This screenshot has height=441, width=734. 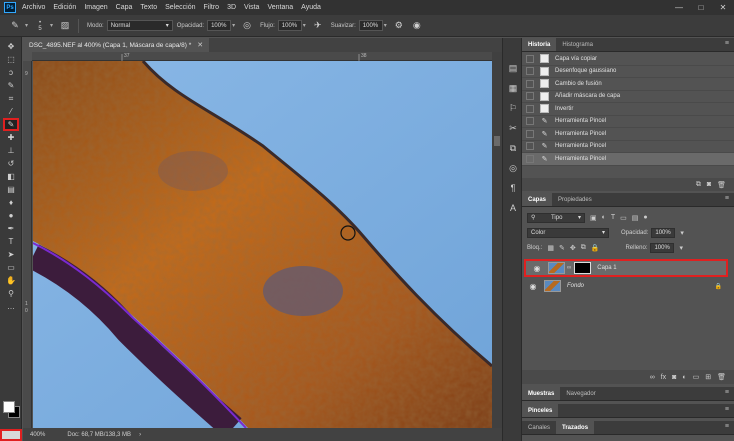 What do you see at coordinates (200, 45) in the screenshot?
I see `close-icon: ✕` at bounding box center [200, 45].